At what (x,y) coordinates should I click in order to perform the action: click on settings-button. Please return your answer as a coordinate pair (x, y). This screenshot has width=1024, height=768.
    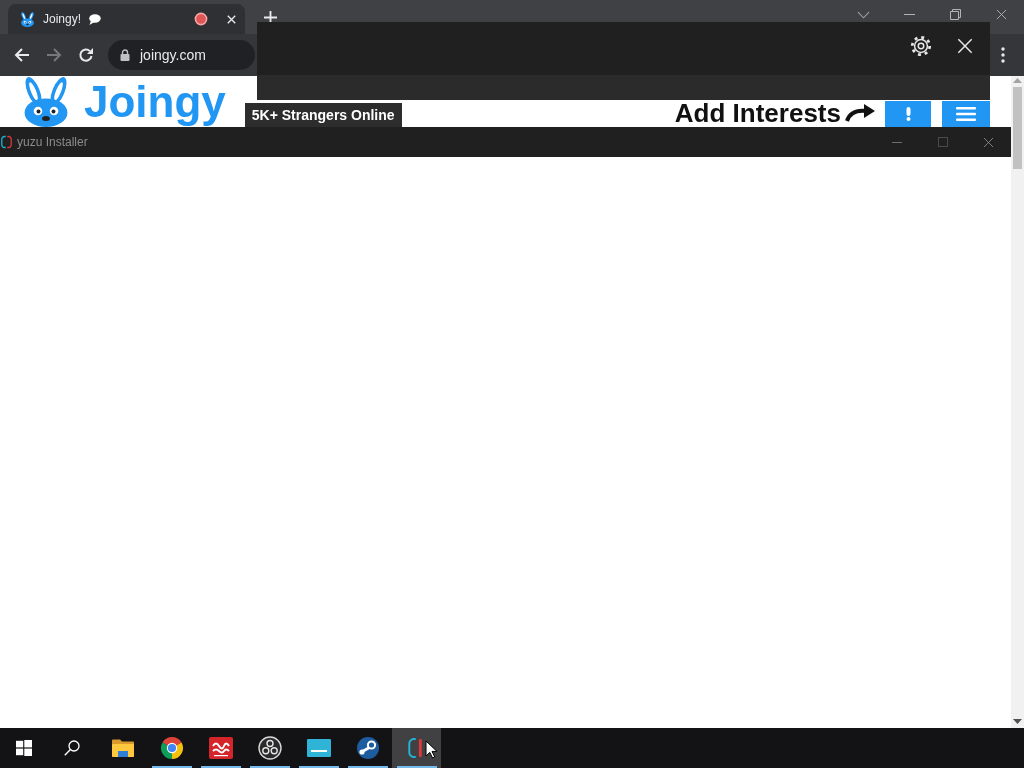
    Looking at the image, I should click on (921, 46).